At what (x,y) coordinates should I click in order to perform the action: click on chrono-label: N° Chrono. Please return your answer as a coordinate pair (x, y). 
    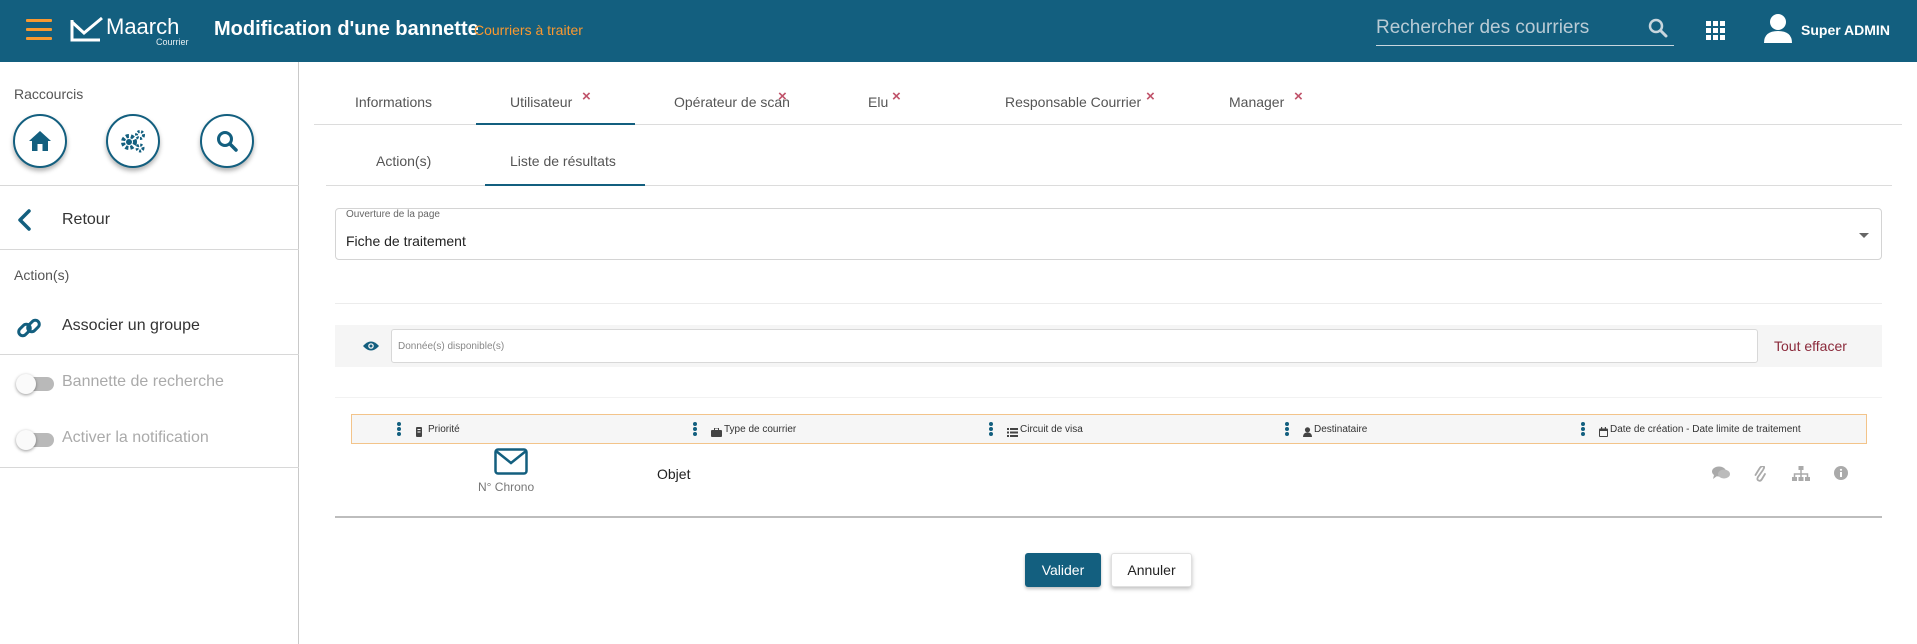
    Looking at the image, I should click on (506, 487).